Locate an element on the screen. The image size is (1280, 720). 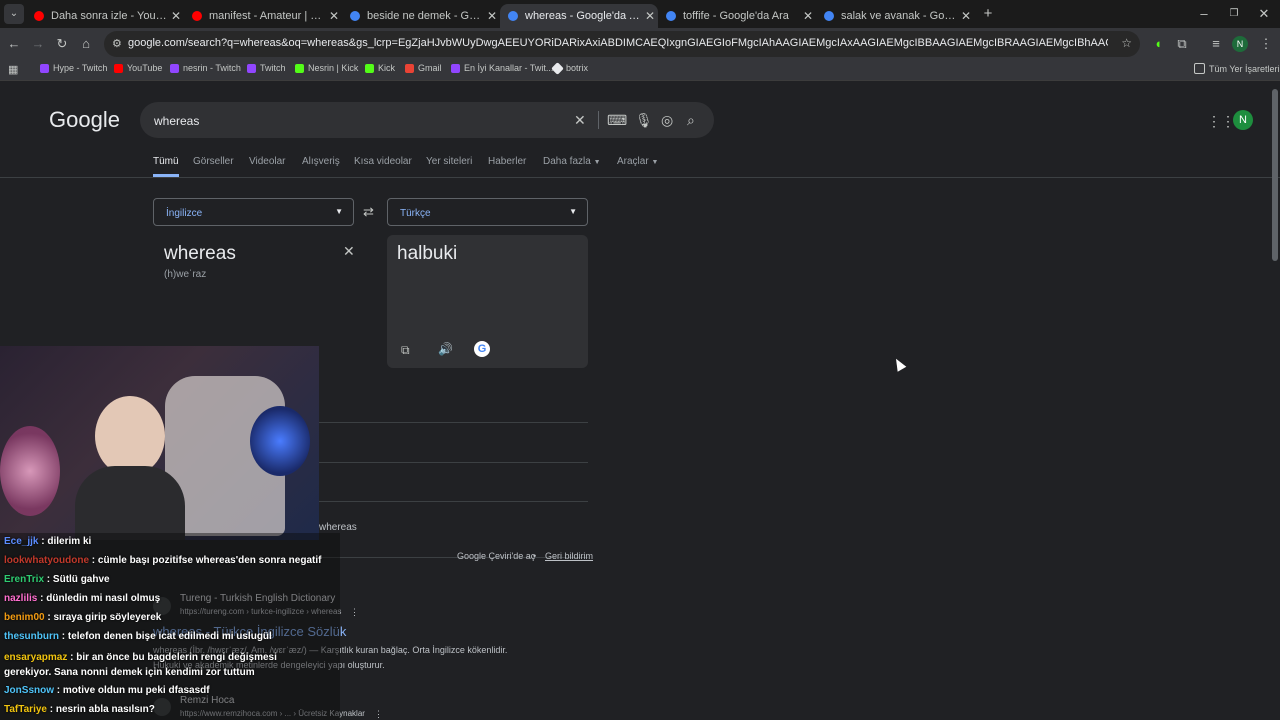
tab-tools-label: Araçlar is located at coordinates (633, 161).